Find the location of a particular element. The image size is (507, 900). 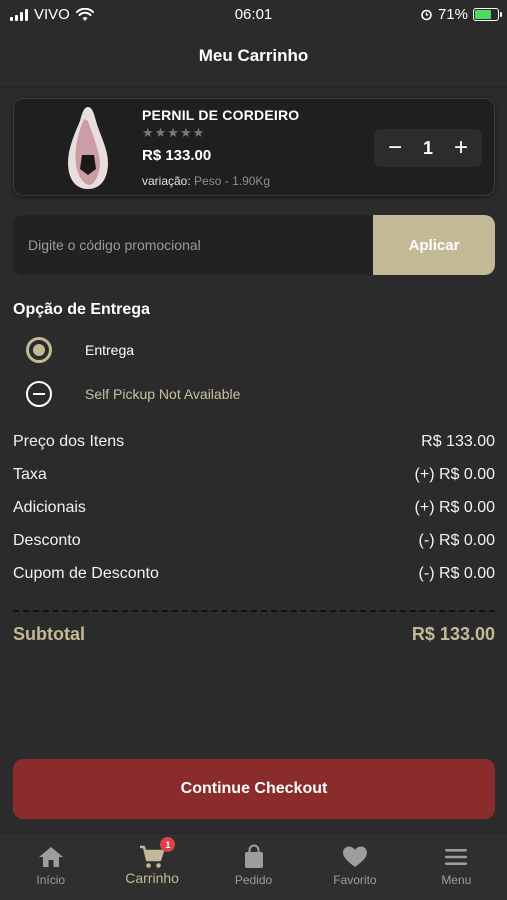

summary-label: Desconto is located at coordinates (47, 540).